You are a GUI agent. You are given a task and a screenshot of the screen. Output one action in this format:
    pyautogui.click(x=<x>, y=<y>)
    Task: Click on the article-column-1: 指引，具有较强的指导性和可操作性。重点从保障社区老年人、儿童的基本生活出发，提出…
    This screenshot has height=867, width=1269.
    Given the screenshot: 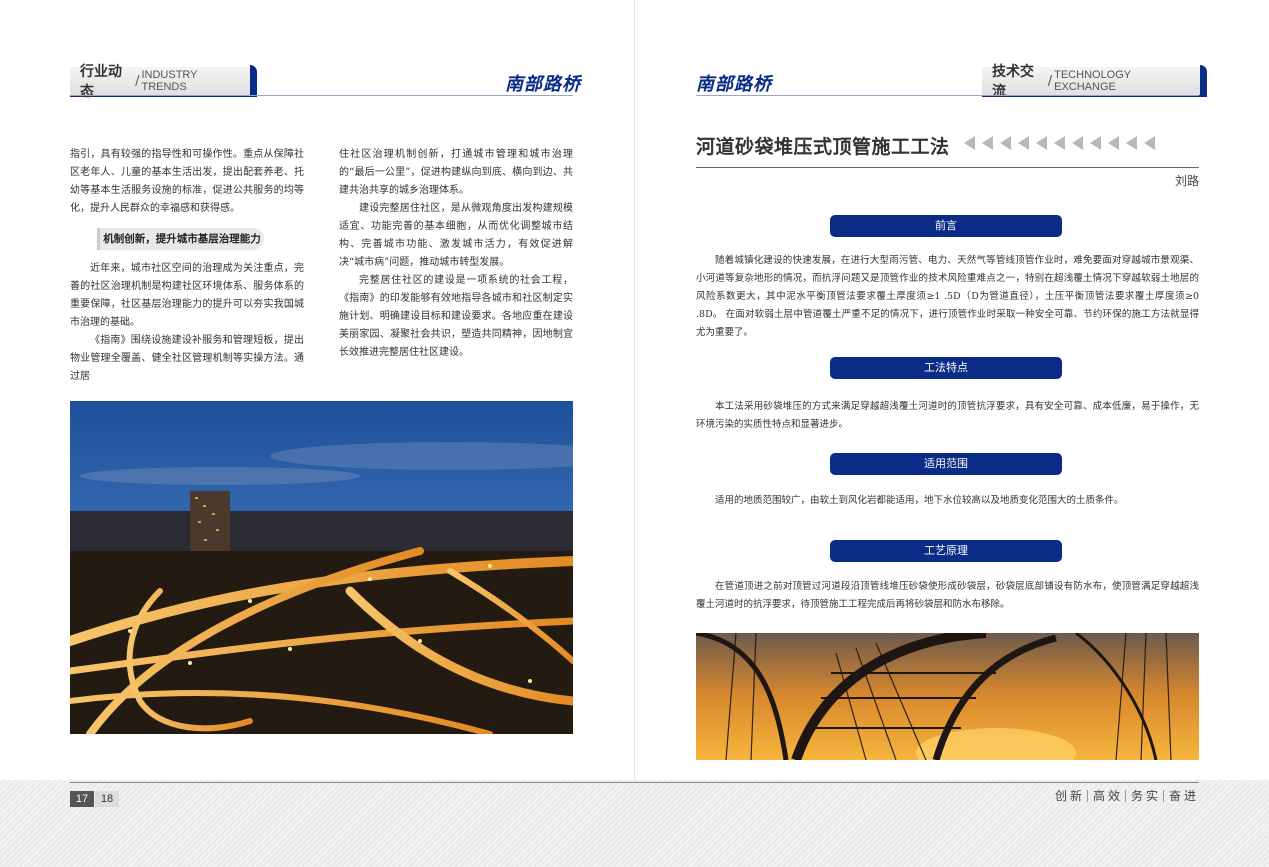 What is the action you would take?
    pyautogui.click(x=187, y=266)
    